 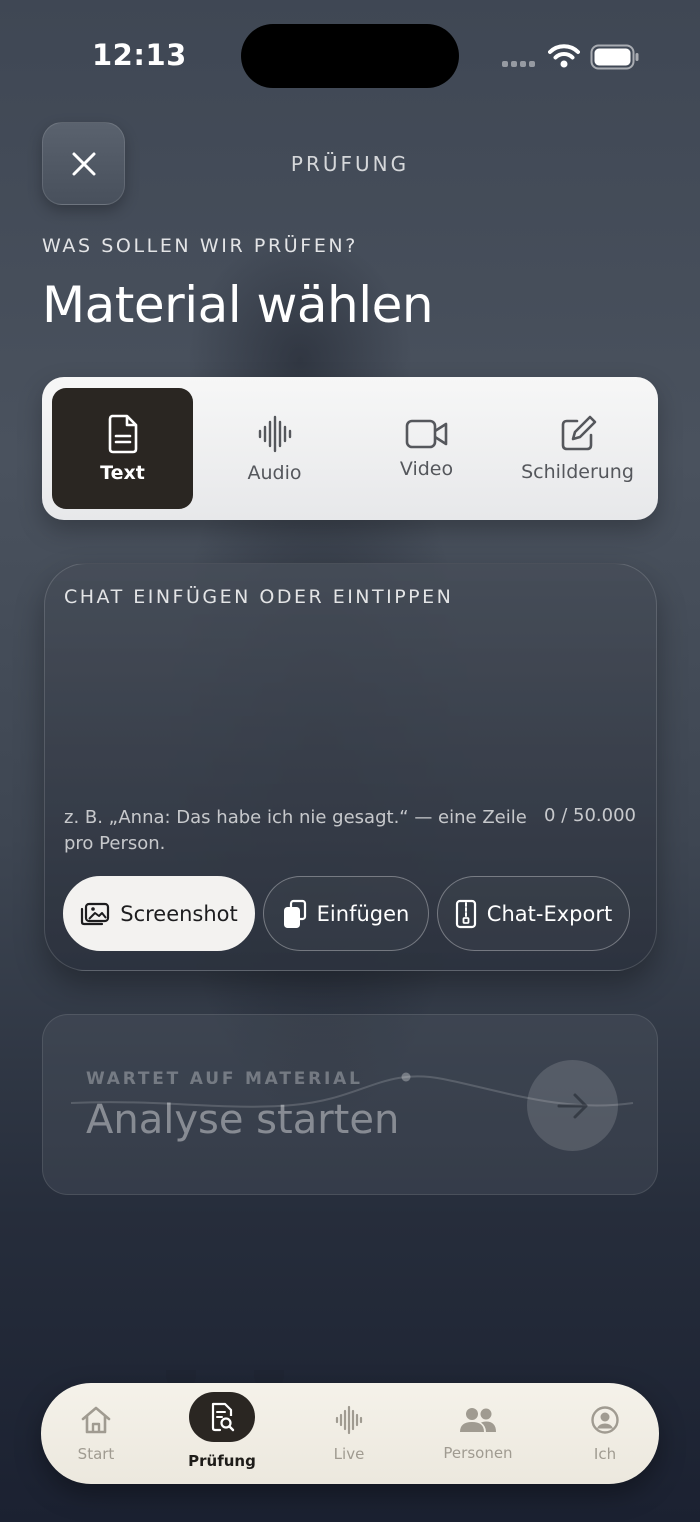 I want to click on material-type-selector: Text Audio Video Schilderung, so click(x=350, y=448).